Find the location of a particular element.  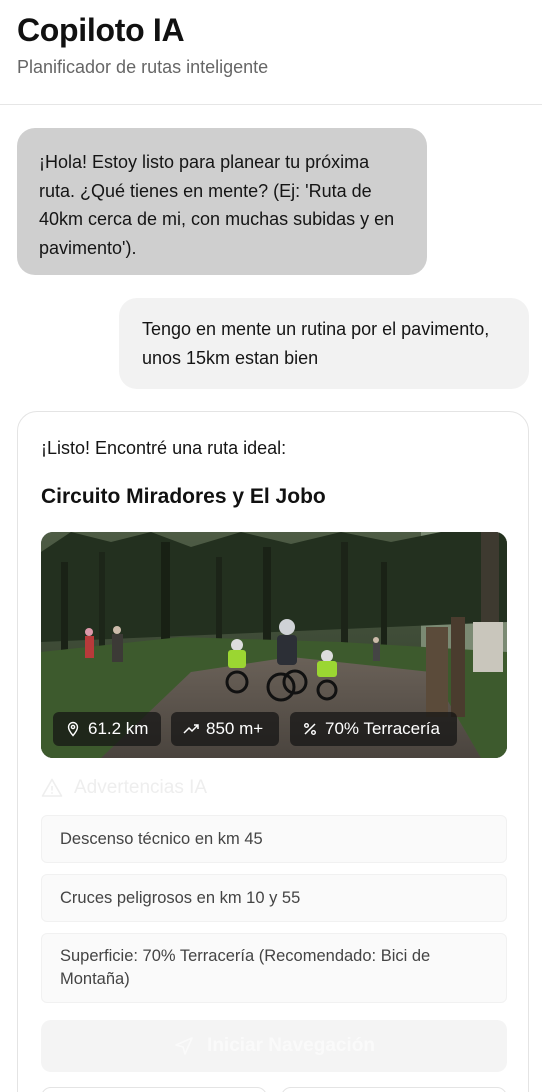

app-subtitle: Planificador de rutas inteligente is located at coordinates (143, 67).